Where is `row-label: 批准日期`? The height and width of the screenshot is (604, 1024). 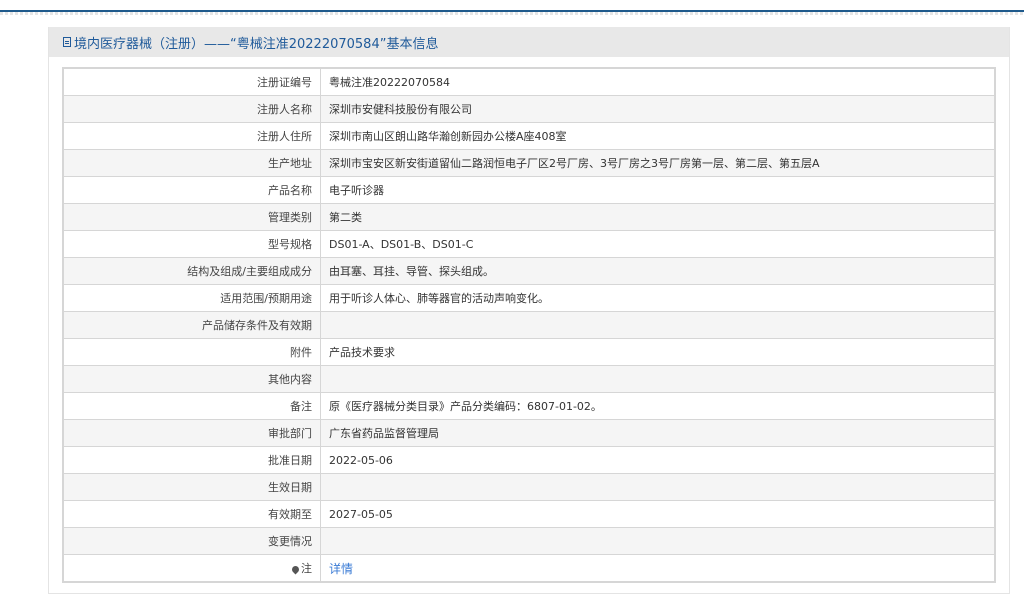 row-label: 批准日期 is located at coordinates (191, 460).